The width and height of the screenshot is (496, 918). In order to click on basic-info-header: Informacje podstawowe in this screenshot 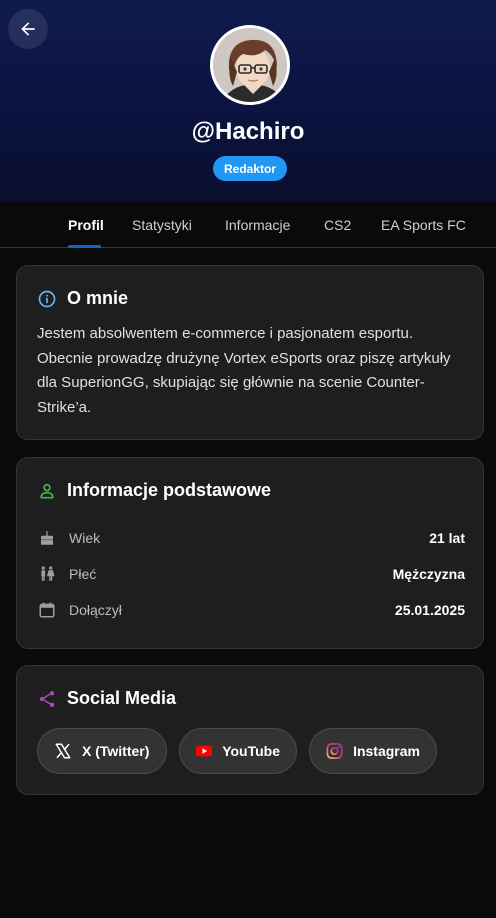, I will do `click(154, 490)`.